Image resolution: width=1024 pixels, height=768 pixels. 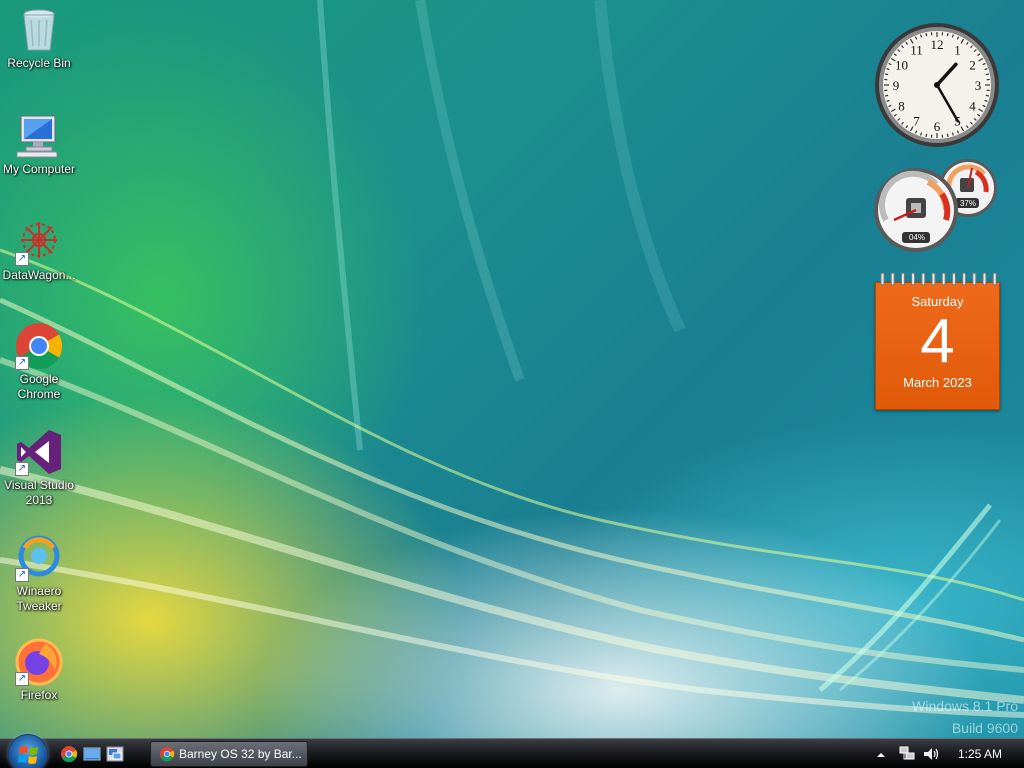 I want to click on volume-icon, so click(x=931, y=754).